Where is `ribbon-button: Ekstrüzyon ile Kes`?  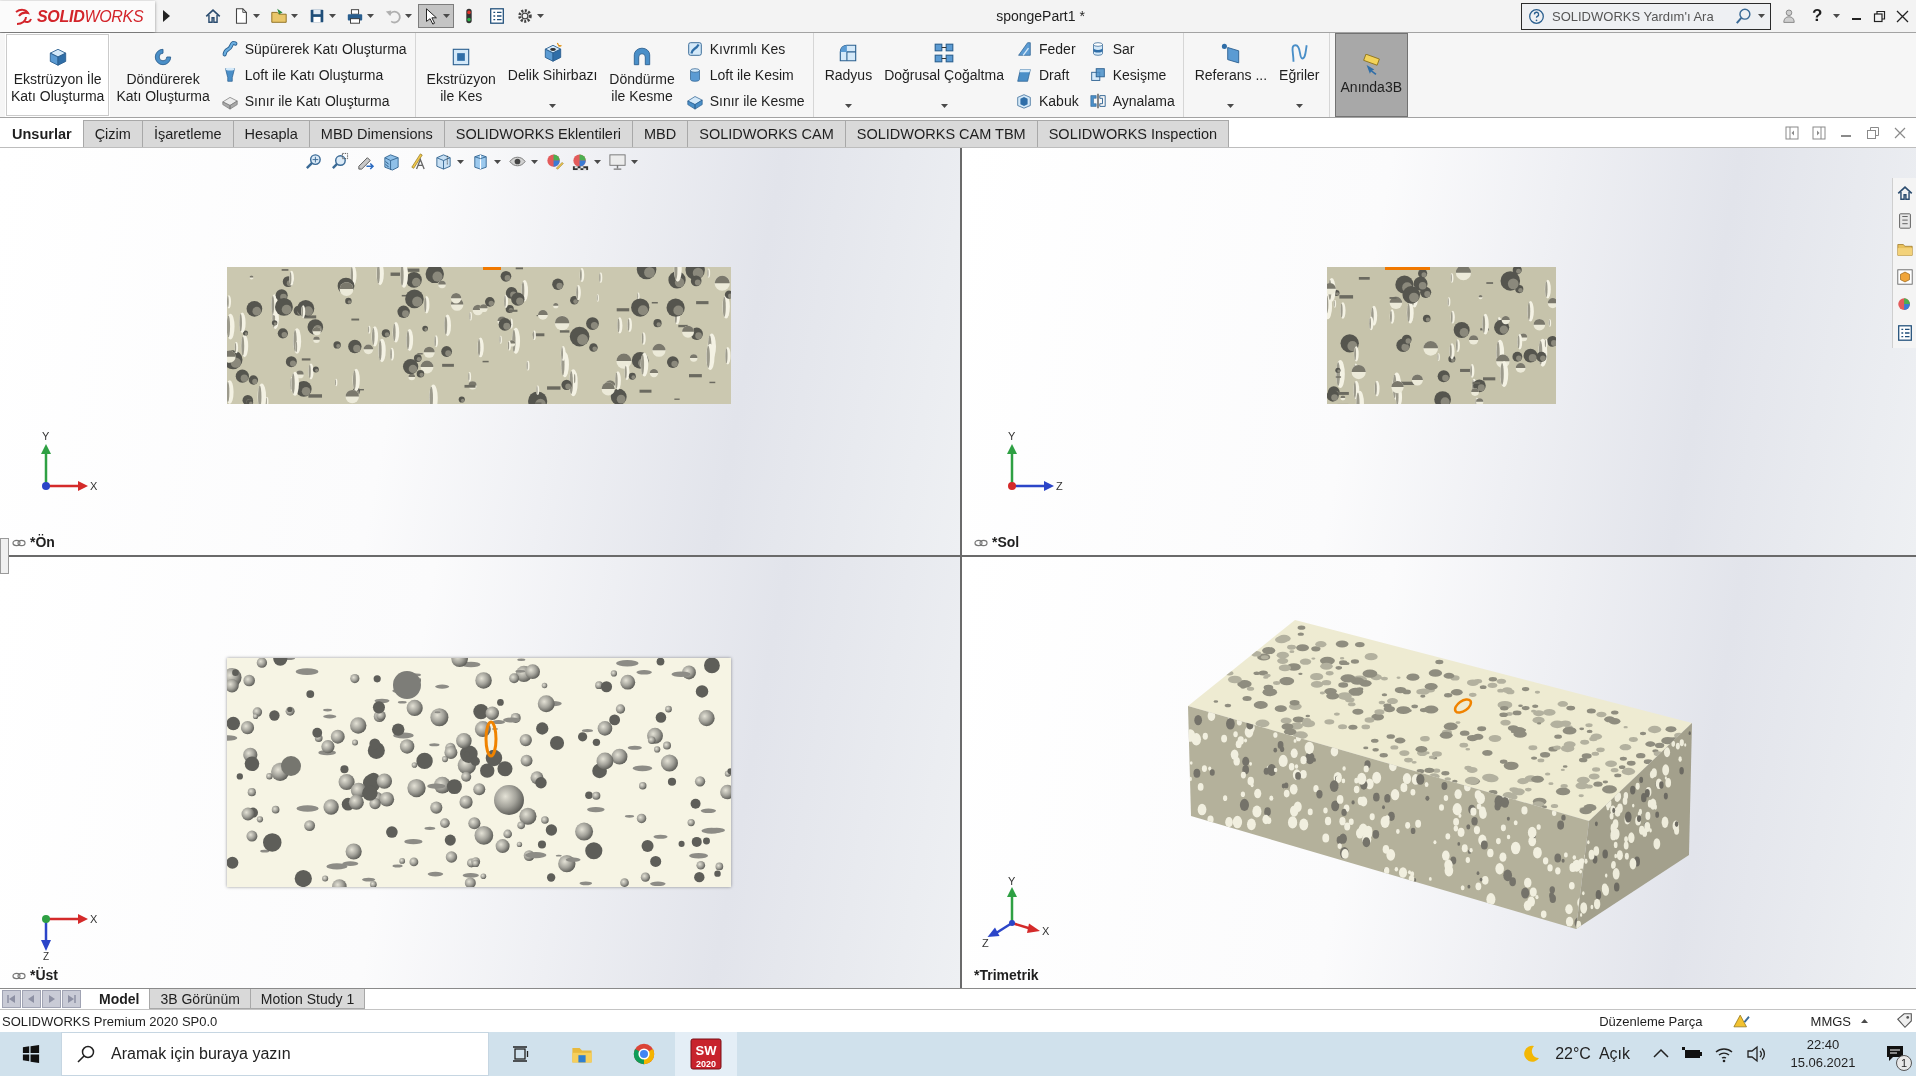
ribbon-button: Ekstrüzyon ile Kes is located at coordinates (461, 75).